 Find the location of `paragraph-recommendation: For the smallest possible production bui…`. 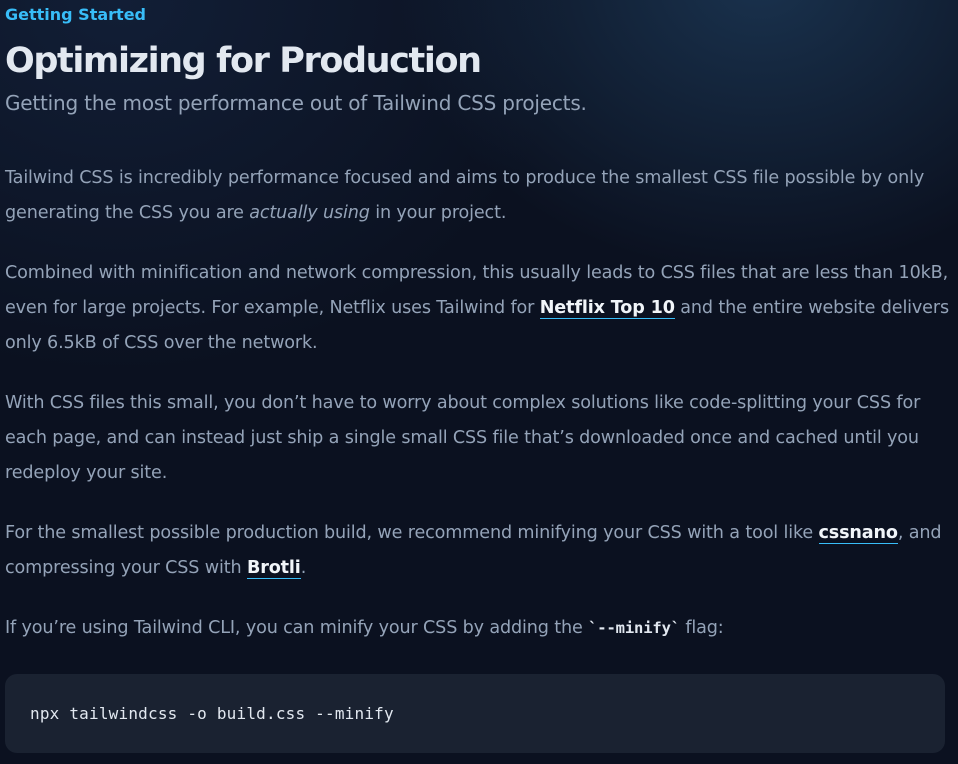

paragraph-recommendation: For the smallest possible production bui… is located at coordinates (479, 551).